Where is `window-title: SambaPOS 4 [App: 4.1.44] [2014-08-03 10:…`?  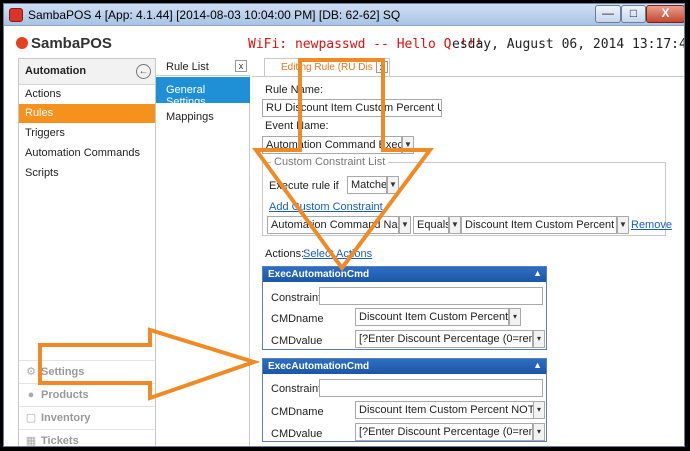
window-title: SambaPOS 4 [App: 4.1.44] [2014-08-03 10:… is located at coordinates (214, 15).